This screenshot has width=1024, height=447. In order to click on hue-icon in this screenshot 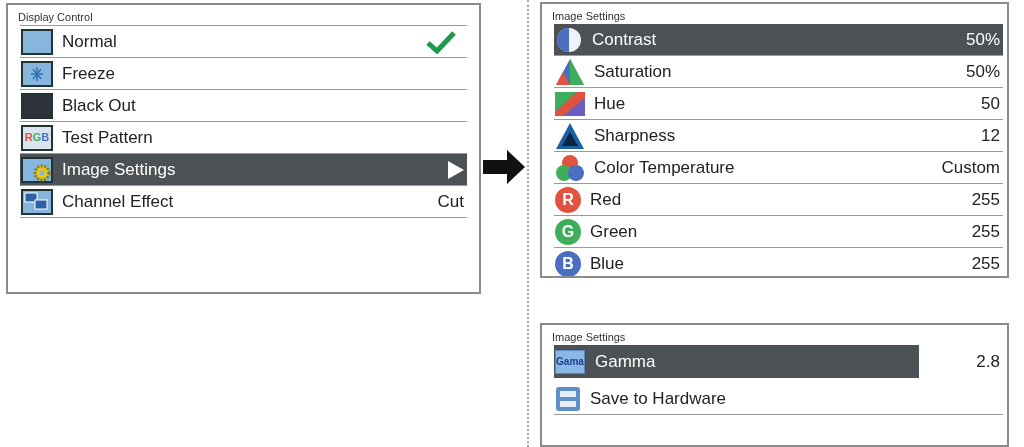, I will do `click(570, 103)`.